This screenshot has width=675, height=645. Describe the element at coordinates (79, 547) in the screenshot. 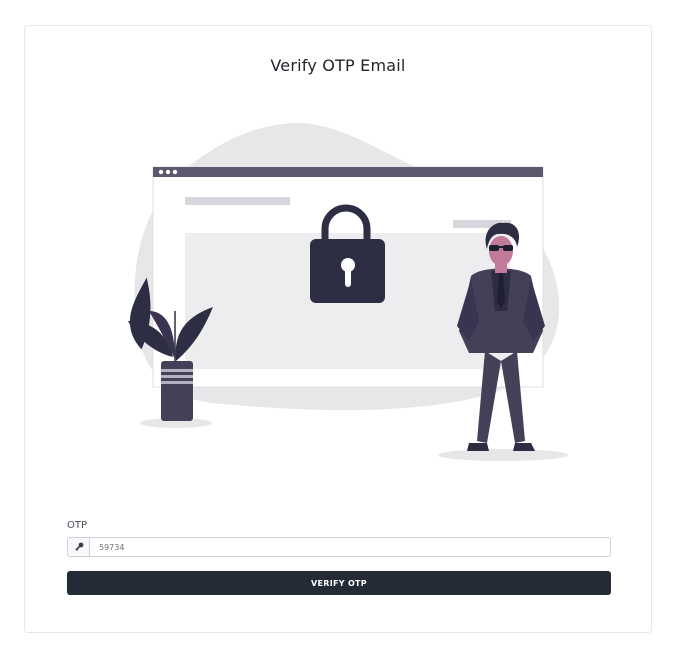

I see `key-icon` at that location.